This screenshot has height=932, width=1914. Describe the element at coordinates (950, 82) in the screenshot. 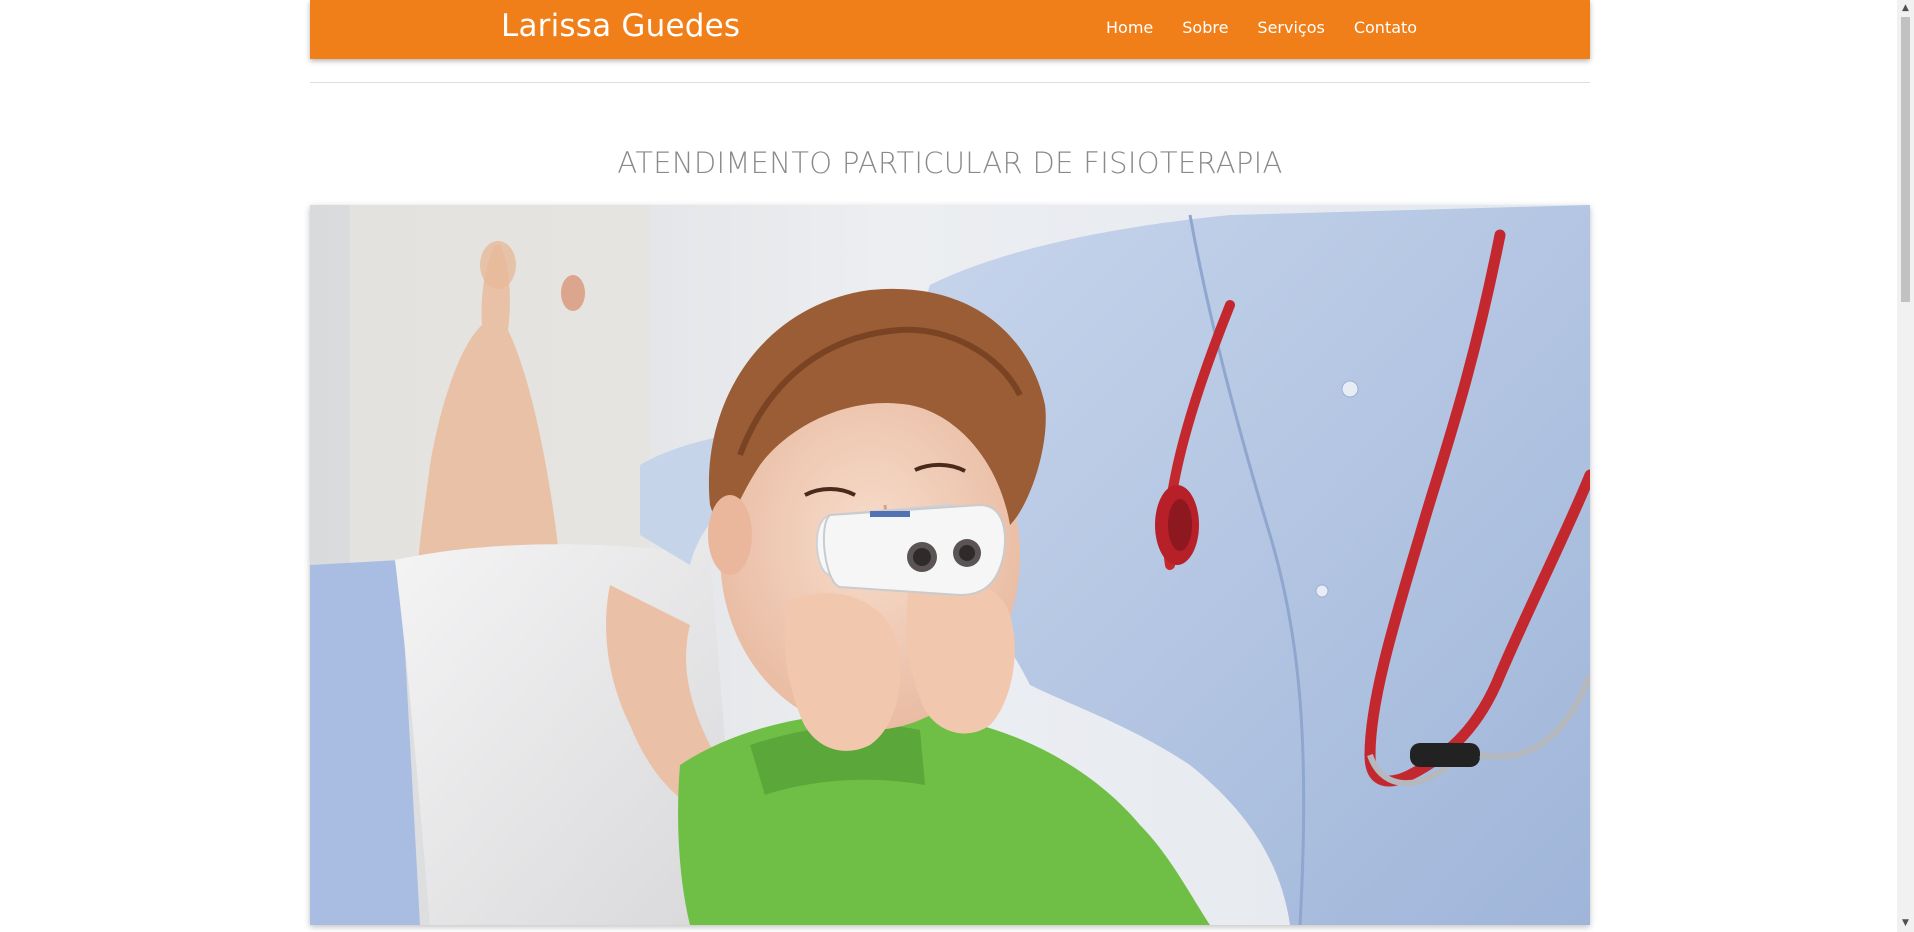

I see `header-divider` at that location.